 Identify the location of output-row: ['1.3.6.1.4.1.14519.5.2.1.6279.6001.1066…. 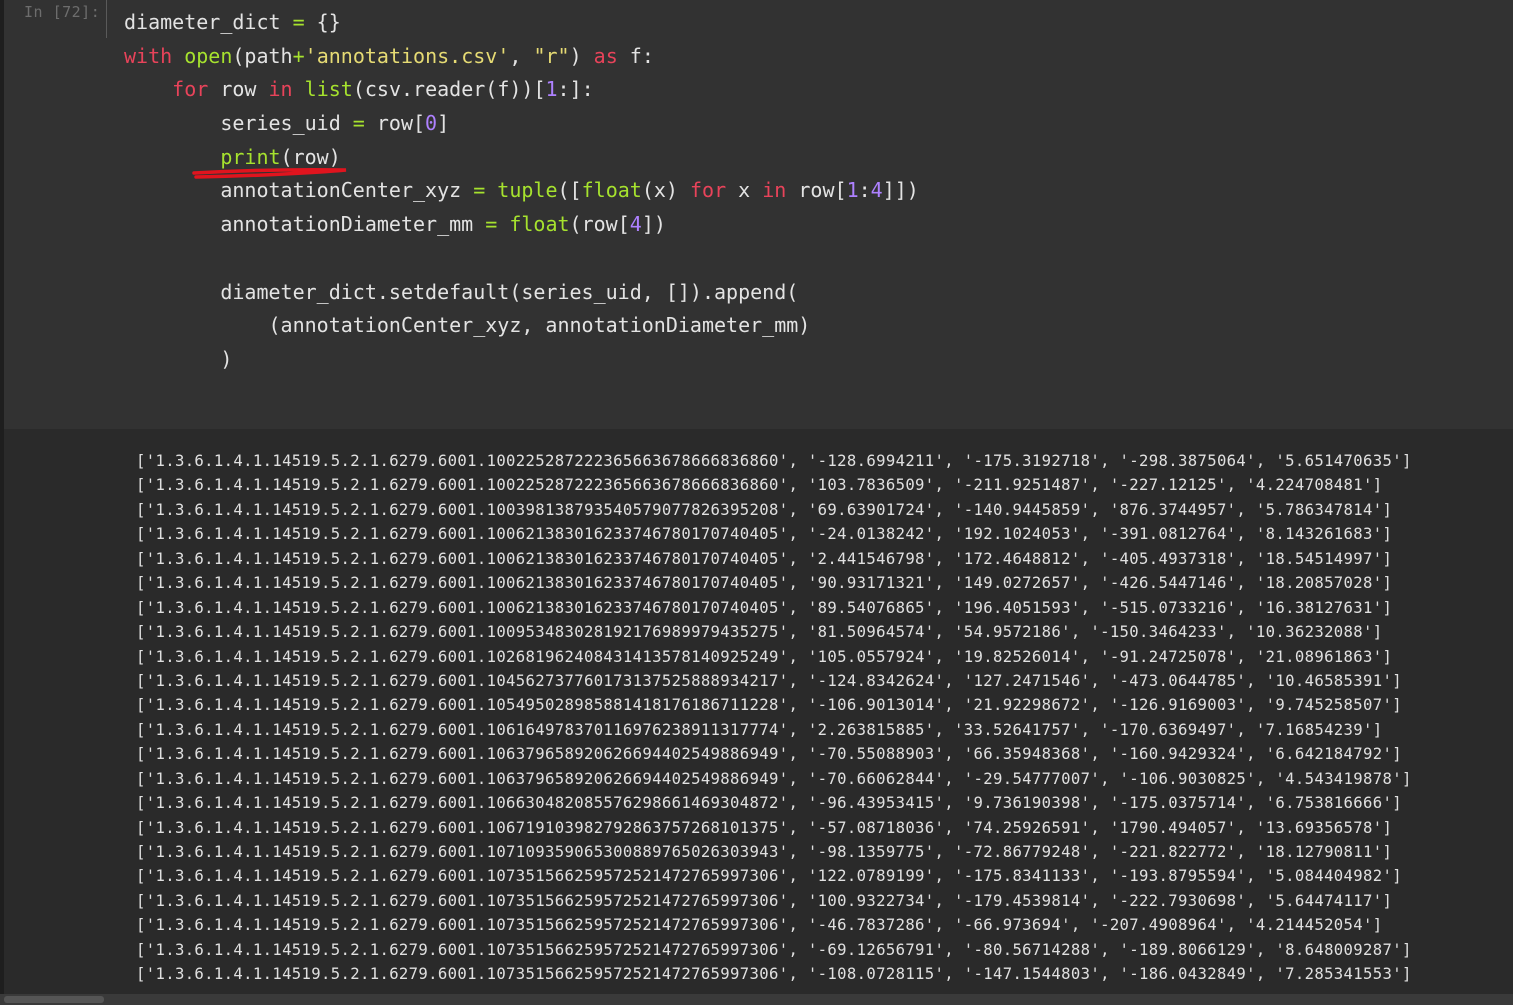
(769, 803).